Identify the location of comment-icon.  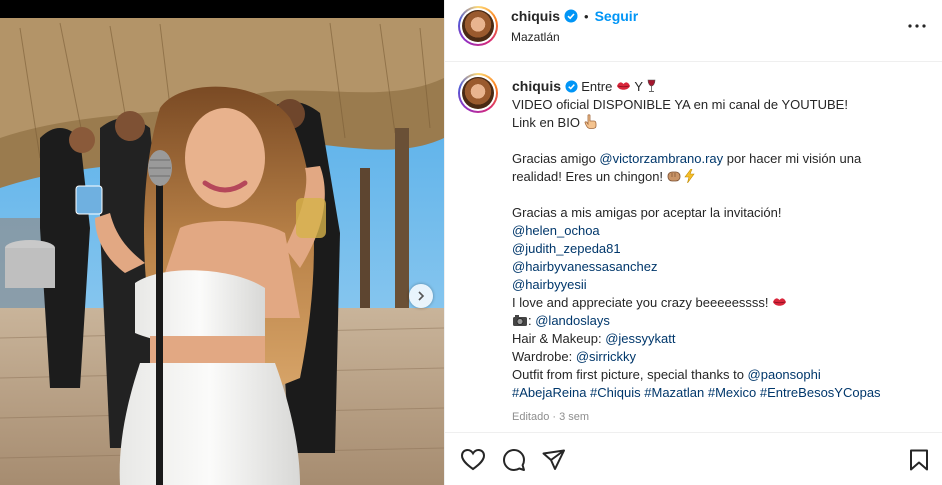
(514, 460).